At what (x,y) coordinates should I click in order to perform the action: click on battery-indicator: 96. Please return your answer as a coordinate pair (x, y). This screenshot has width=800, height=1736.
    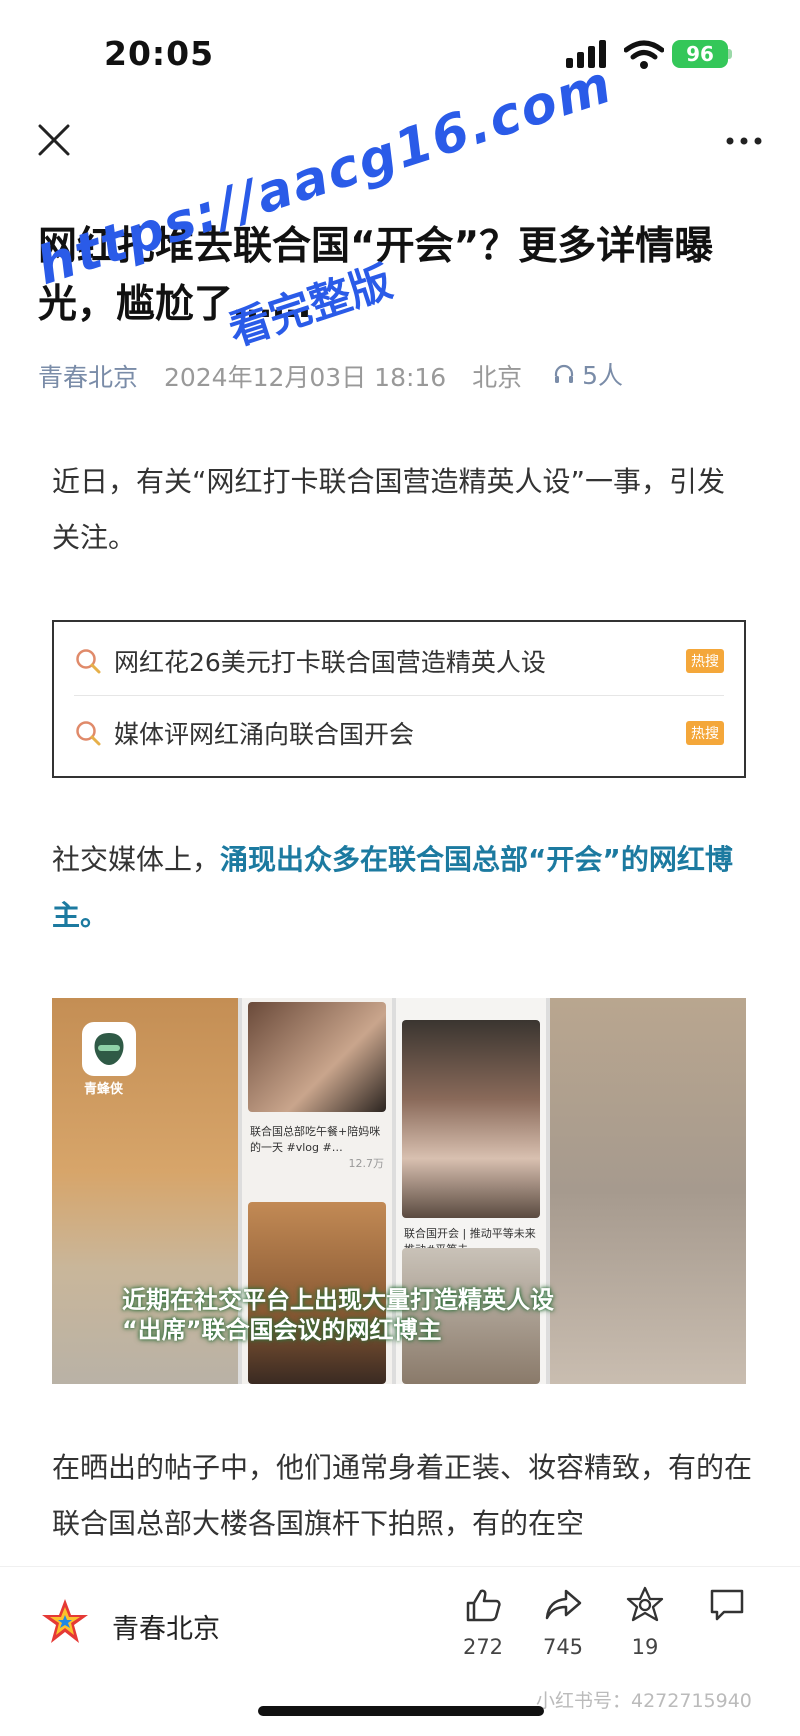
    Looking at the image, I should click on (700, 54).